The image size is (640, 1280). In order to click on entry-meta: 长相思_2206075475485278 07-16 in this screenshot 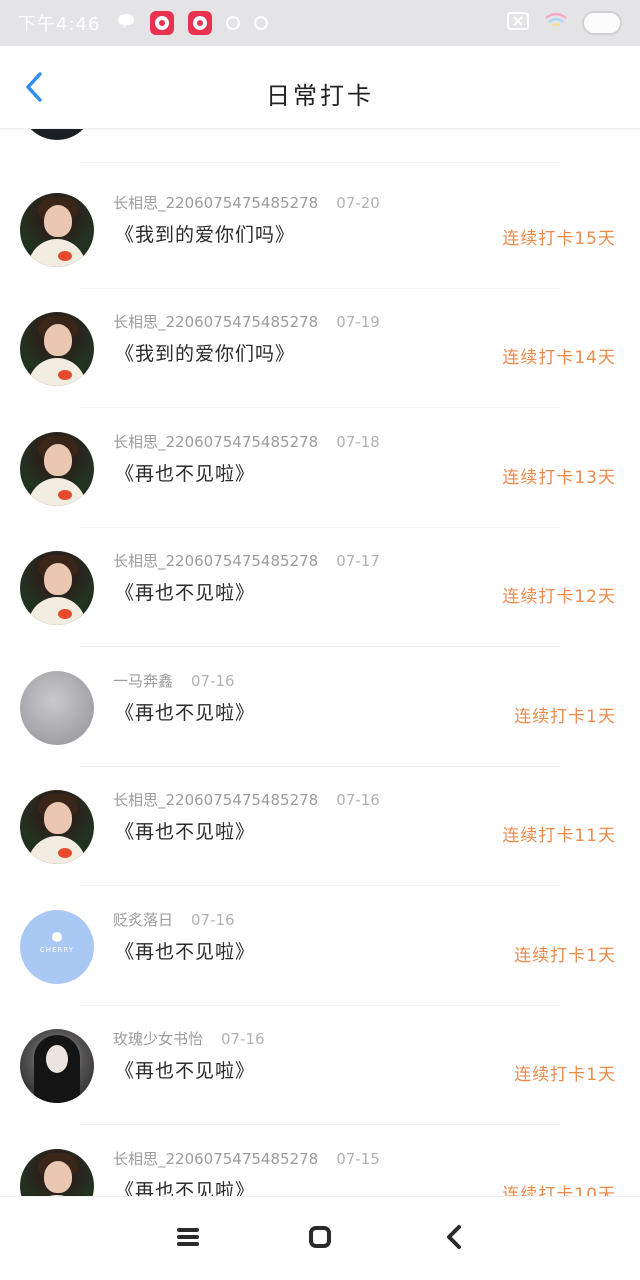, I will do `click(246, 799)`.